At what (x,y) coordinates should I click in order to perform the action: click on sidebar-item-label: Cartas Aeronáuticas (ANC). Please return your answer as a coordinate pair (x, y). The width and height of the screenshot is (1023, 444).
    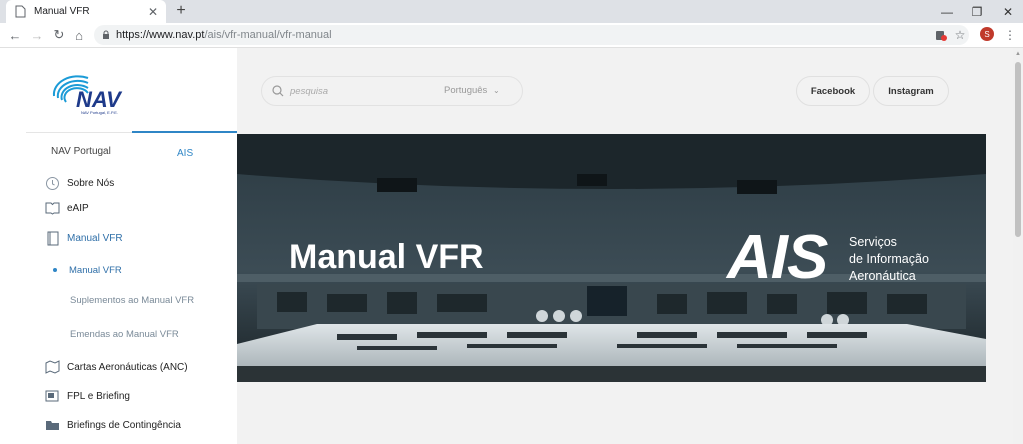
    Looking at the image, I should click on (127, 367).